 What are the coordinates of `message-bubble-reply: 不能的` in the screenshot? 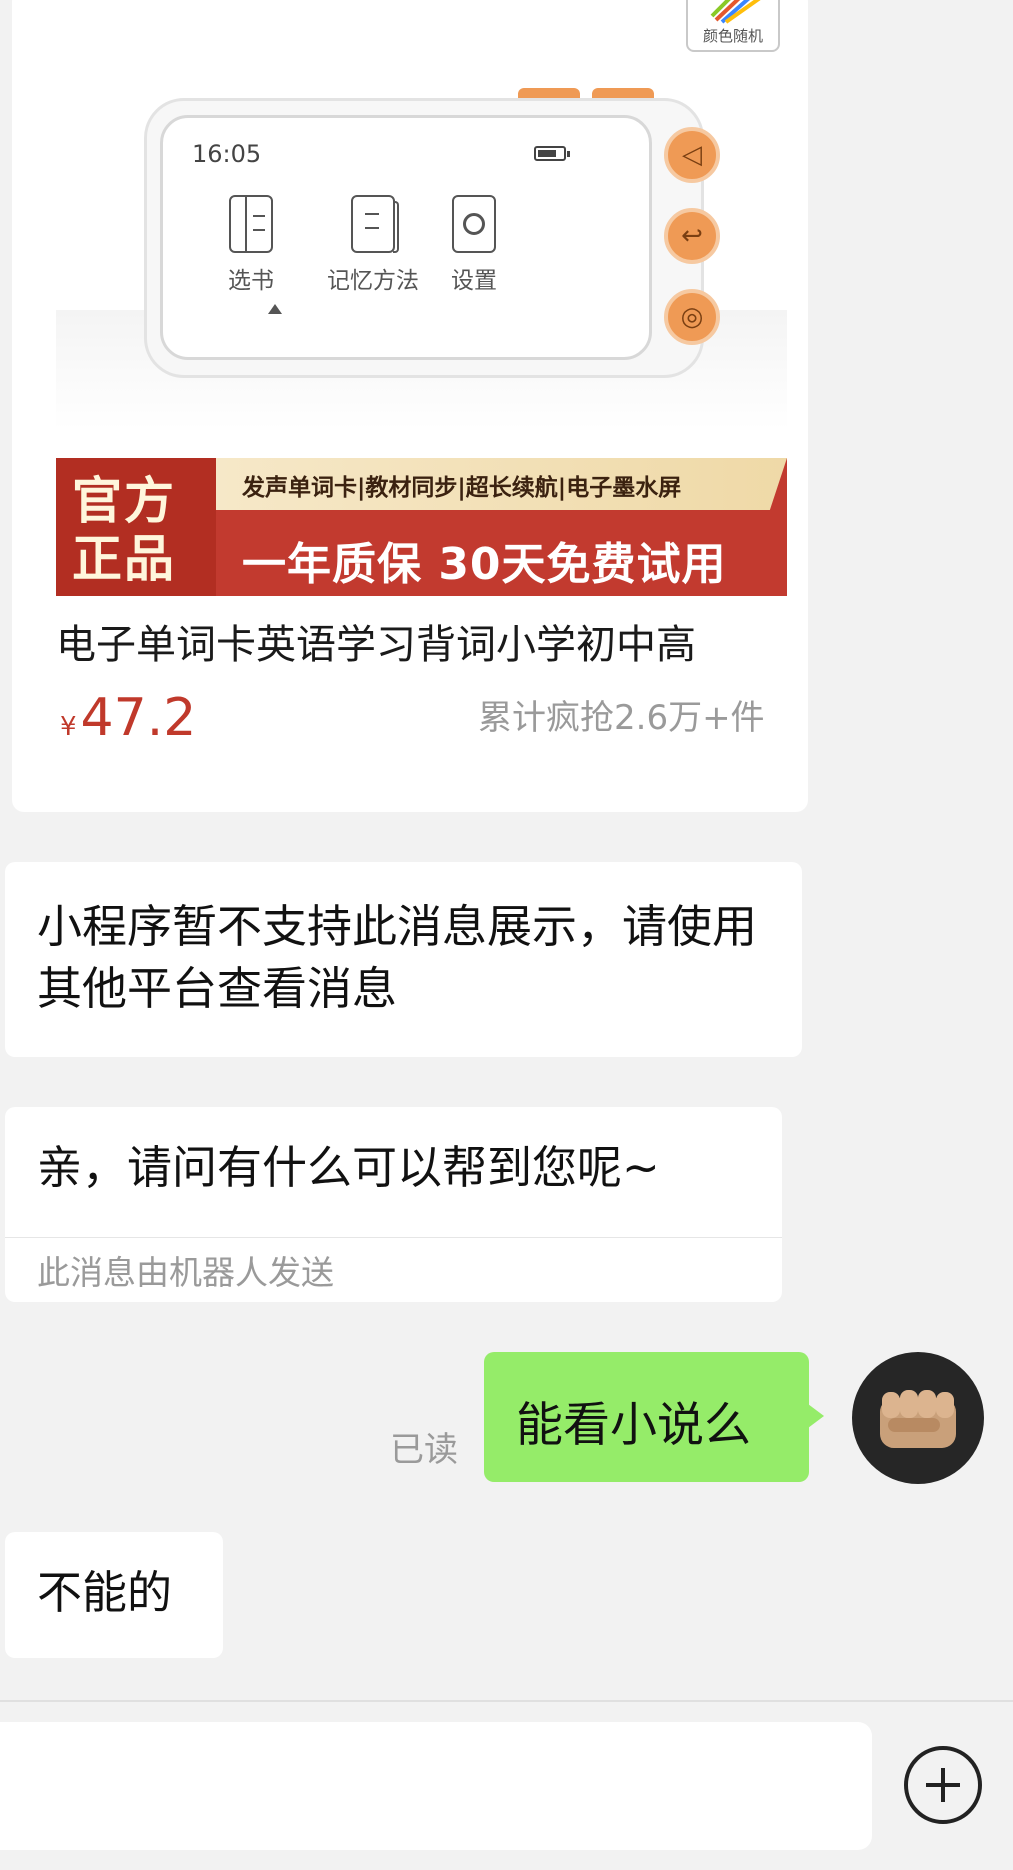 It's located at (114, 1595).